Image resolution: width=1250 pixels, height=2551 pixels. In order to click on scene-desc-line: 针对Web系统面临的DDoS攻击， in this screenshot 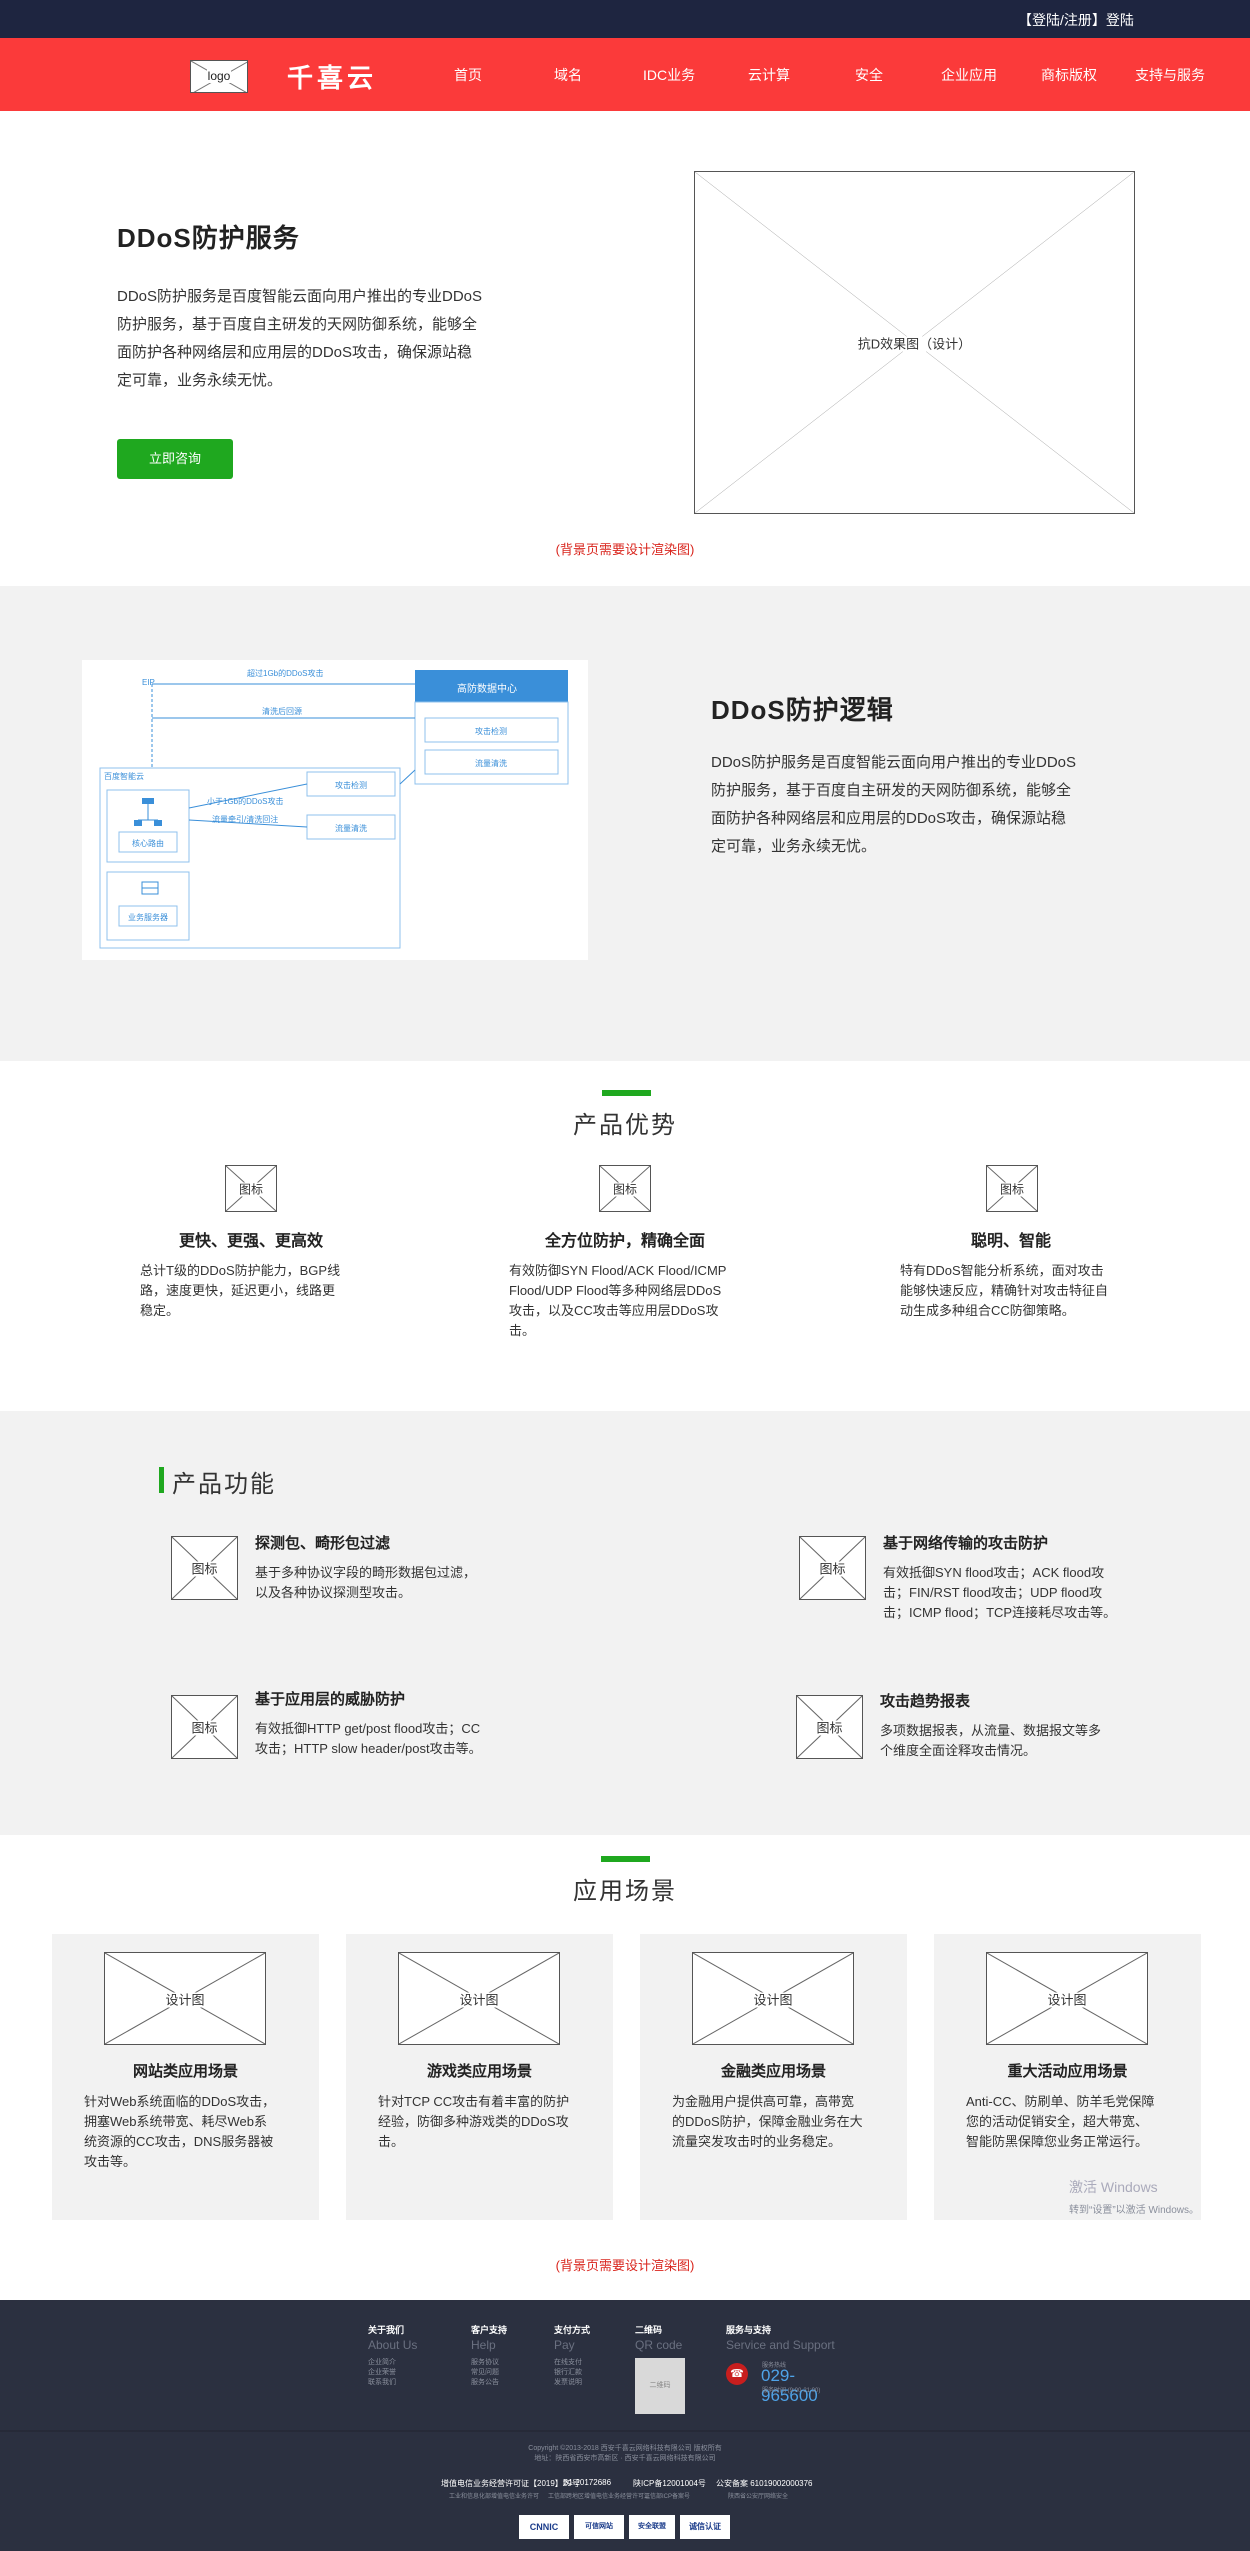, I will do `click(180, 2101)`.